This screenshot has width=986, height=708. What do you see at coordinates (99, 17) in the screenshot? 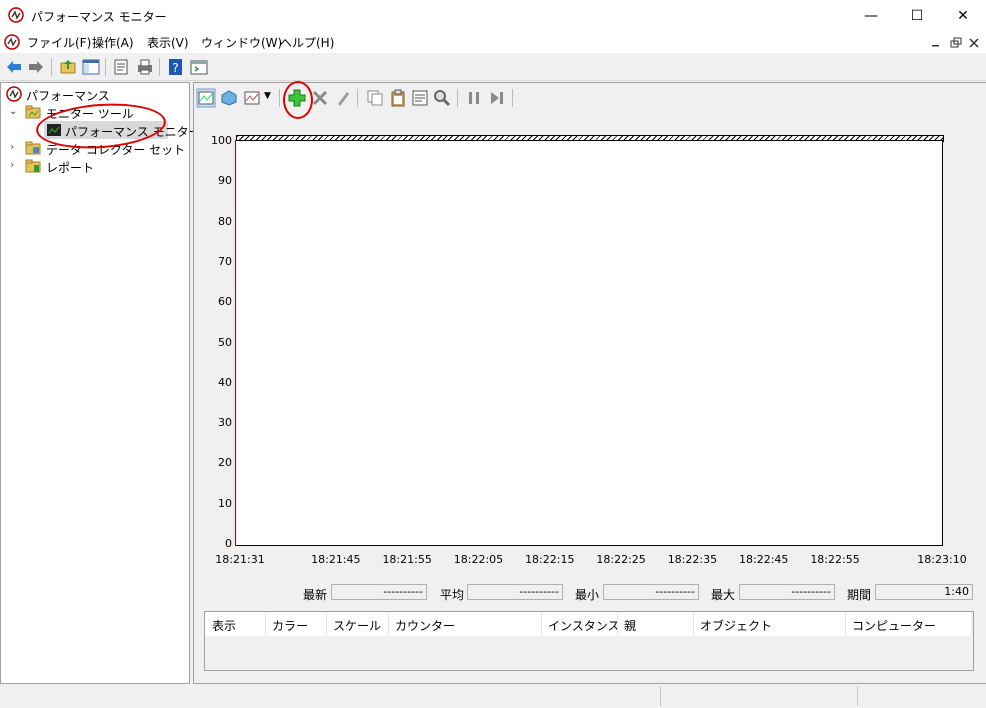
I see `window-title: パフォーマンス モニター` at bounding box center [99, 17].